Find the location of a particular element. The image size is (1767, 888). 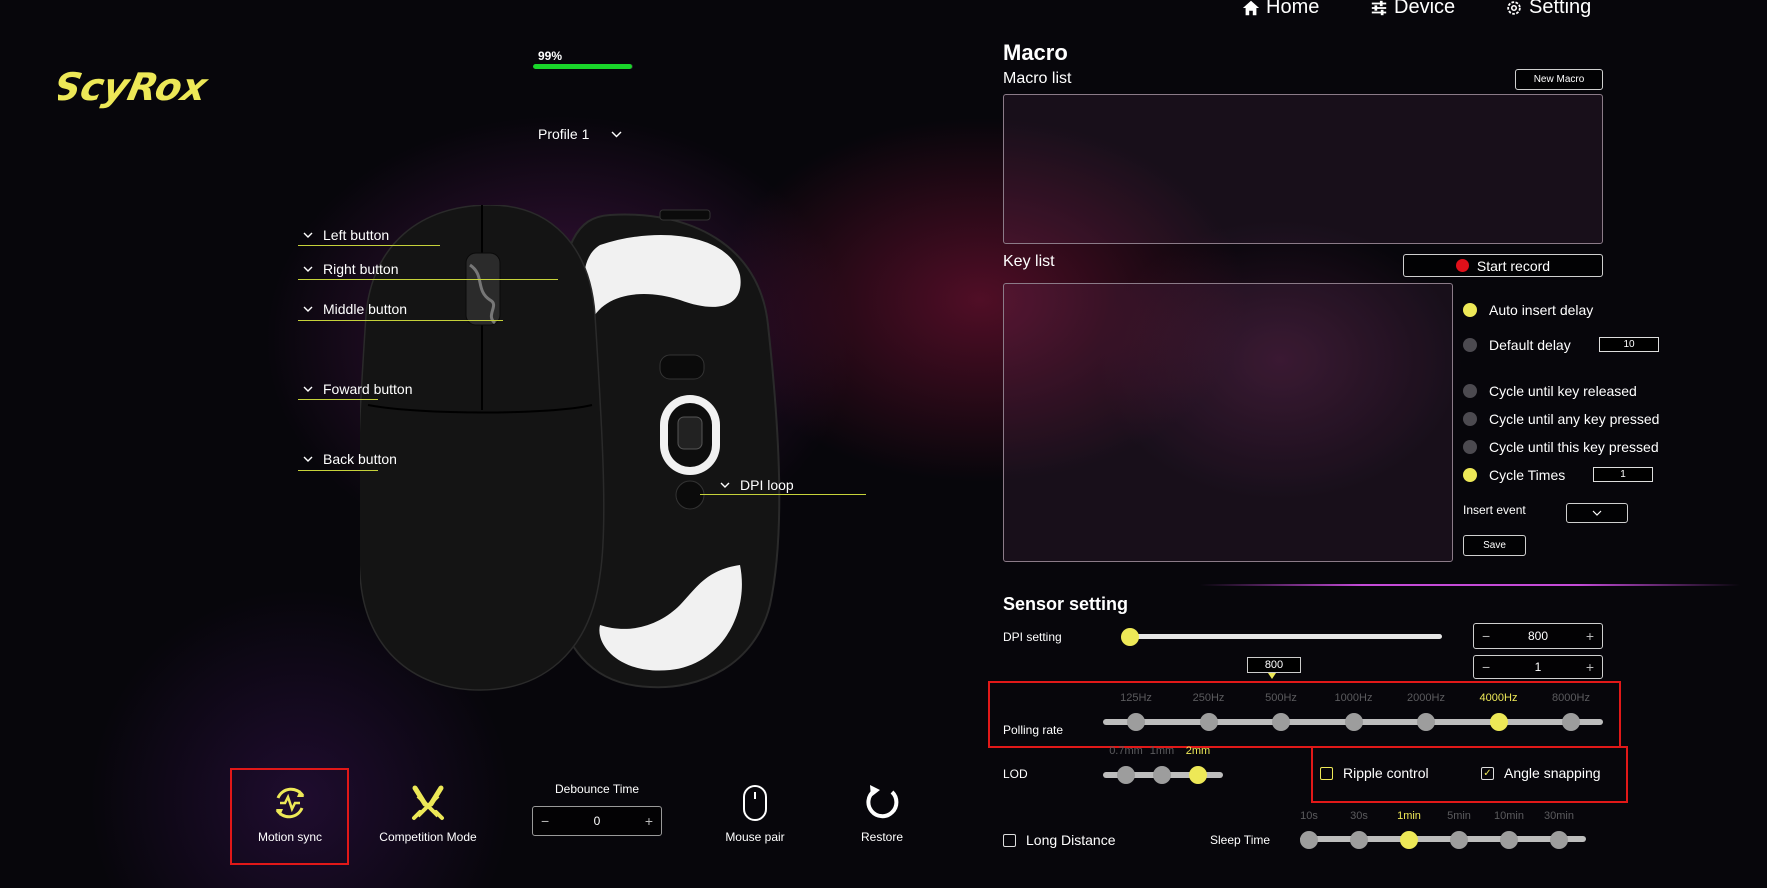

battery-fill is located at coordinates (582, 66).